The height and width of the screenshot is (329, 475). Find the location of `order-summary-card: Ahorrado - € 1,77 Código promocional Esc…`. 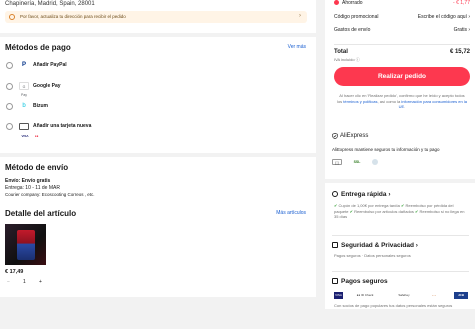

order-summary-card: Ahorrado - € 1,77 Código promocional Esc… is located at coordinates (400, 71).